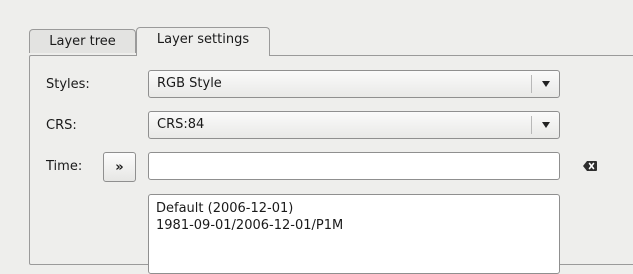 Image resolution: width=633 pixels, height=274 pixels. I want to click on crs-dropdown-value: CRS:84, so click(181, 124).